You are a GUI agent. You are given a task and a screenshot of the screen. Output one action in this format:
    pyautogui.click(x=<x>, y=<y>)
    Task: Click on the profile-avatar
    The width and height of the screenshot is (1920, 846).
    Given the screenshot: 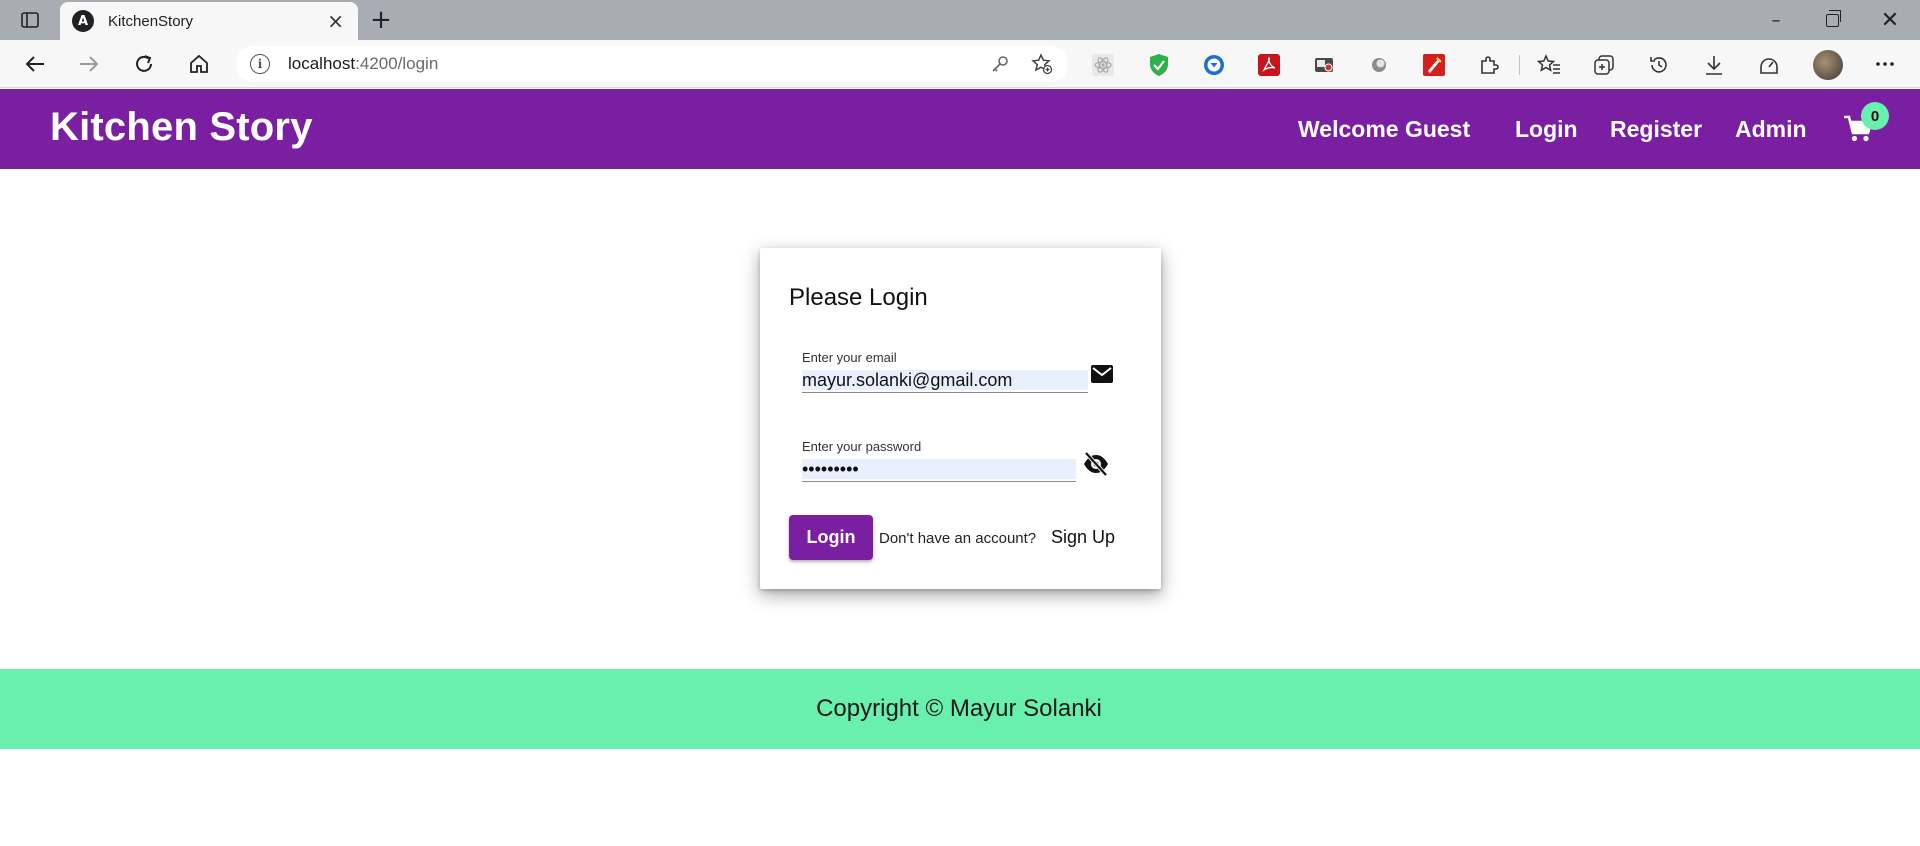 What is the action you would take?
    pyautogui.click(x=1828, y=65)
    